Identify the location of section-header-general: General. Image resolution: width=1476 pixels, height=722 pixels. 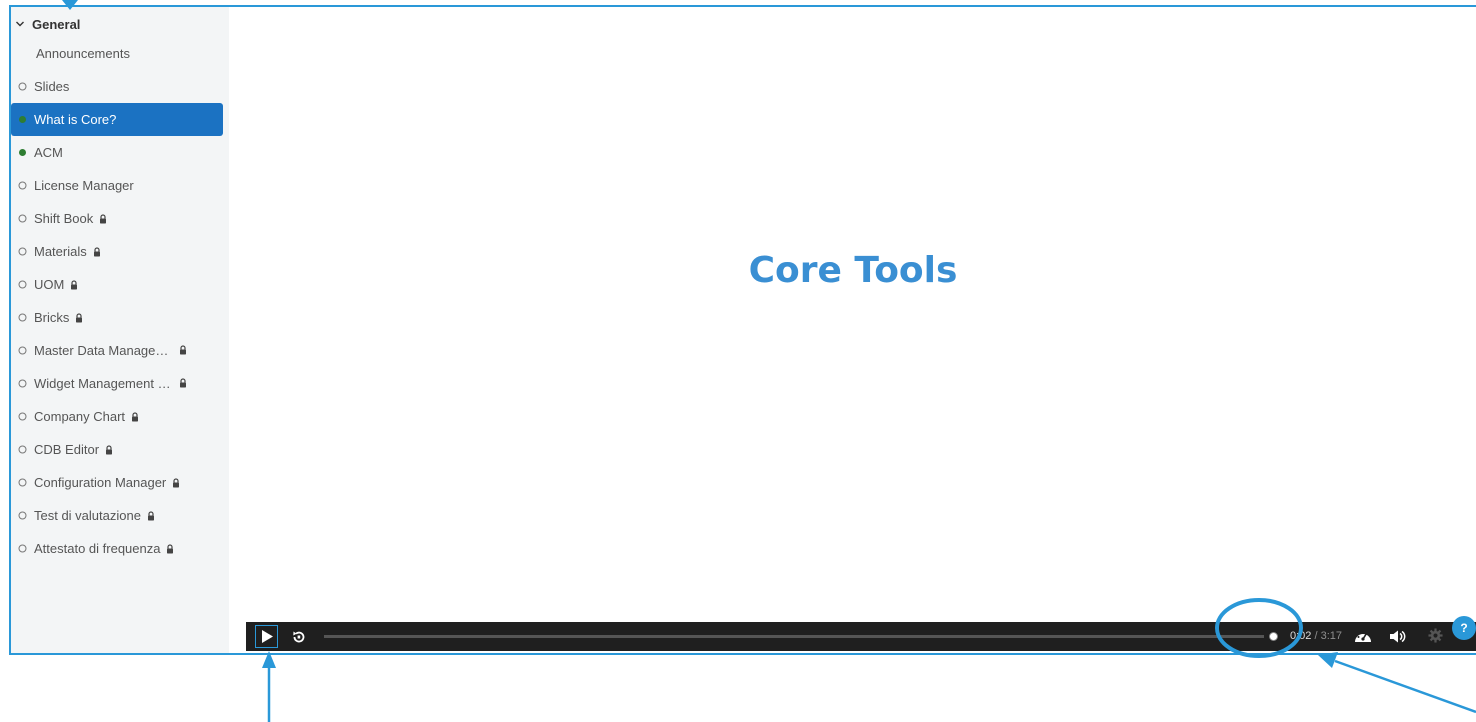
(45, 24).